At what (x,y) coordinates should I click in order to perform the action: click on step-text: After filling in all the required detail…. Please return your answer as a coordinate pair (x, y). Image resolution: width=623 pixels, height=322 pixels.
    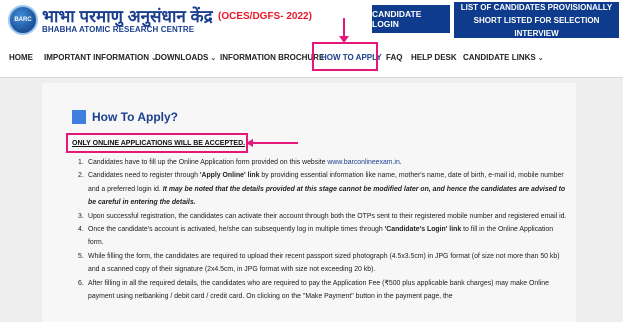
    Looking at the image, I should click on (318, 290).